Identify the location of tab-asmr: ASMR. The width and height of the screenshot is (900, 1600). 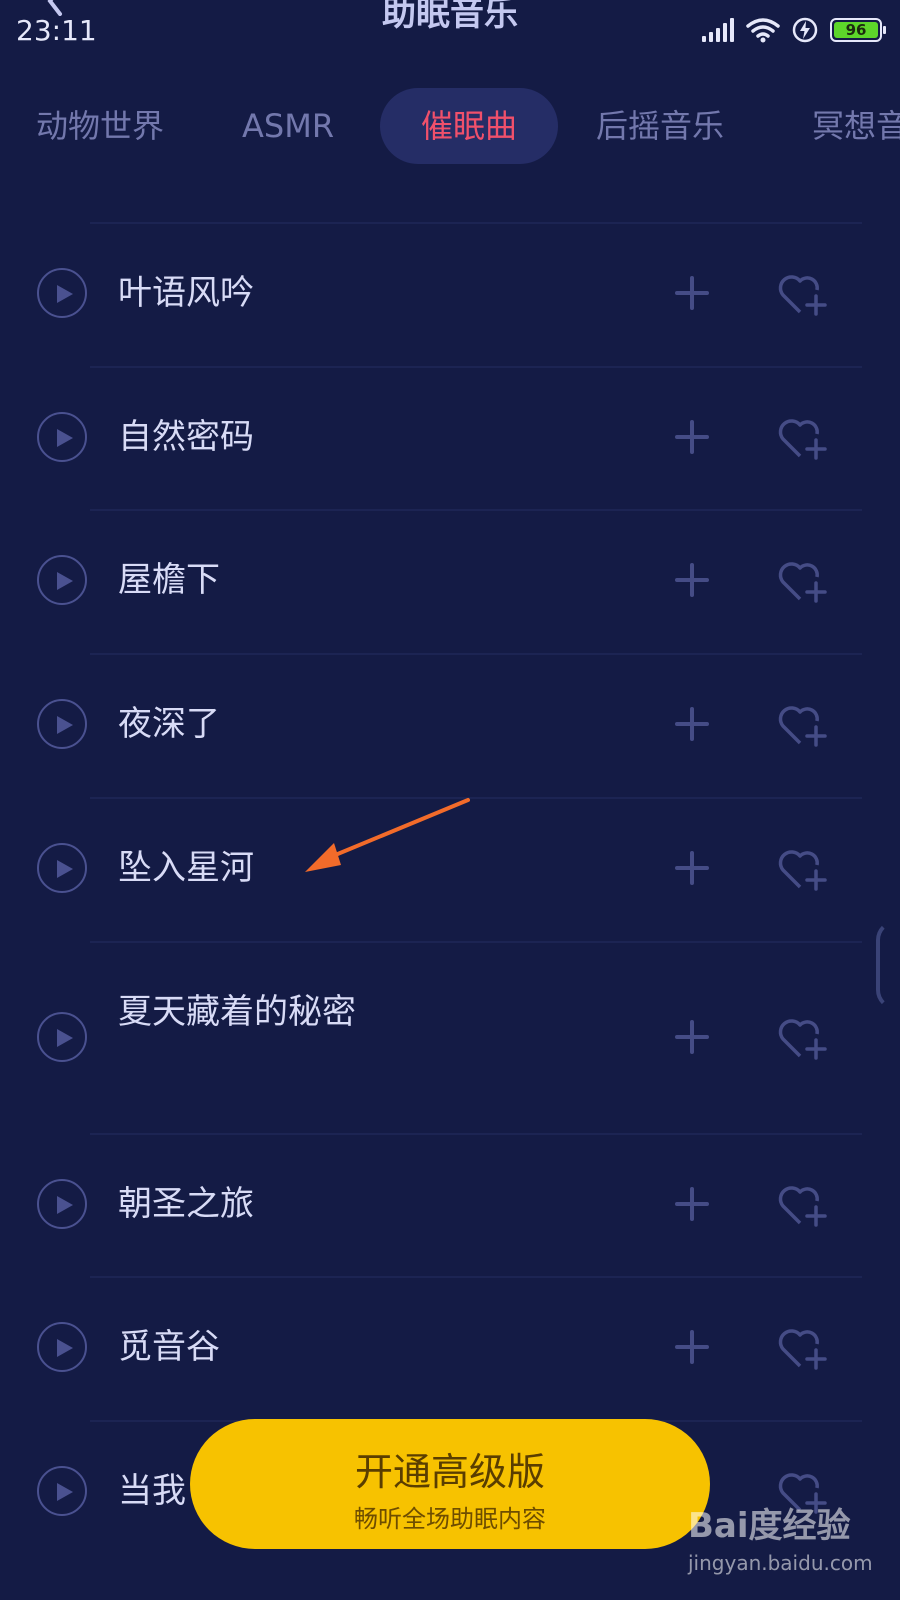
(288, 126).